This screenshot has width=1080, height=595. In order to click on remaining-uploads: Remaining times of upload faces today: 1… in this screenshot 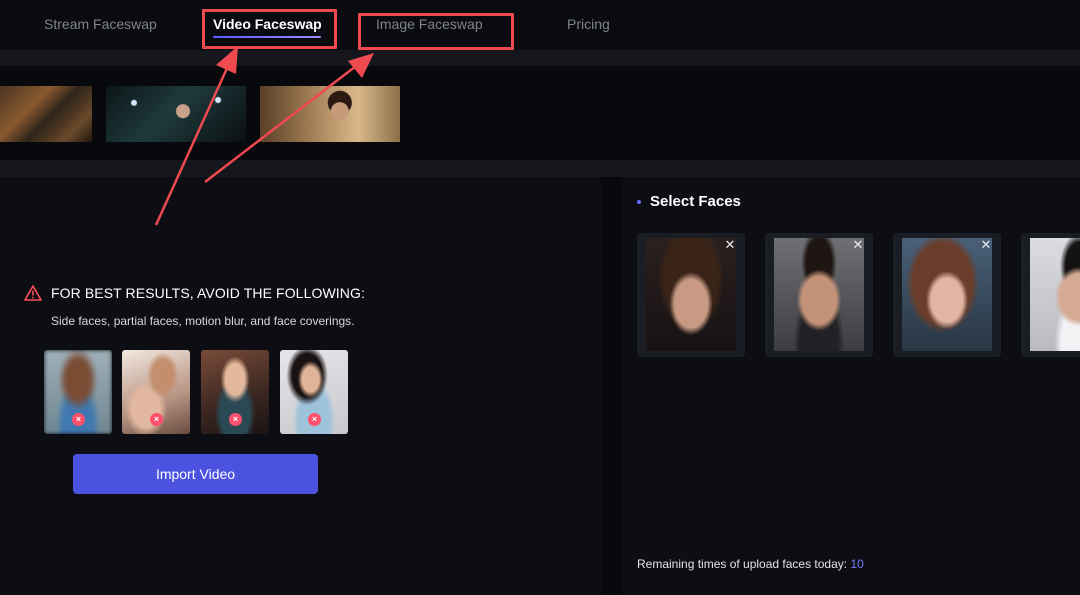, I will do `click(750, 564)`.